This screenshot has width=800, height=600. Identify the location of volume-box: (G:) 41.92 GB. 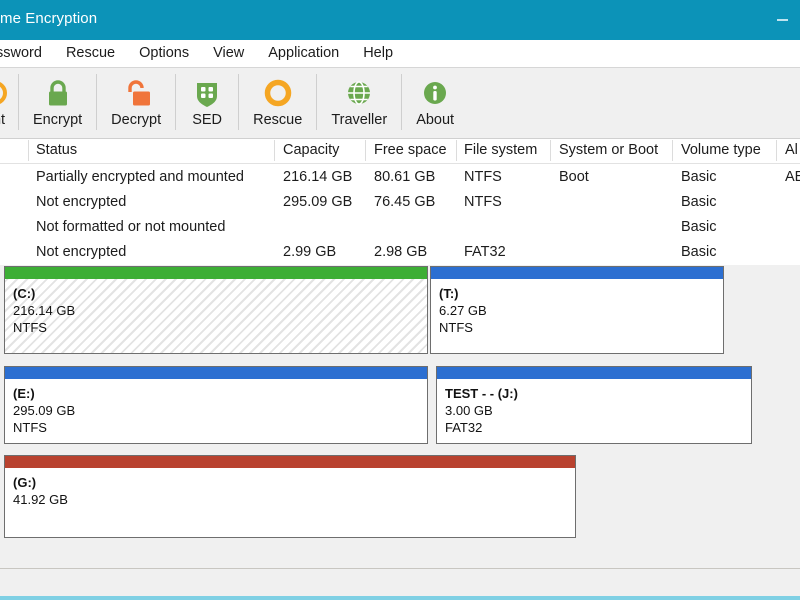
(290, 496).